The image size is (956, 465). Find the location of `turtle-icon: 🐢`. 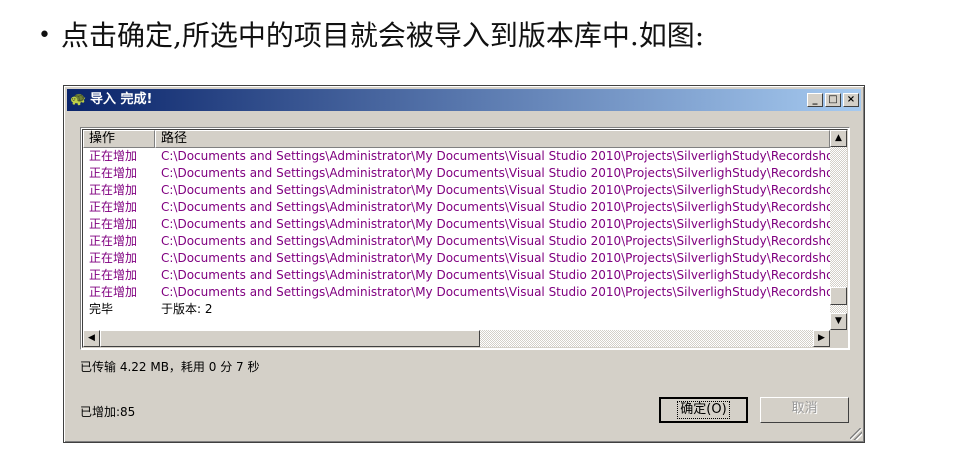

turtle-icon: 🐢 is located at coordinates (78, 99).